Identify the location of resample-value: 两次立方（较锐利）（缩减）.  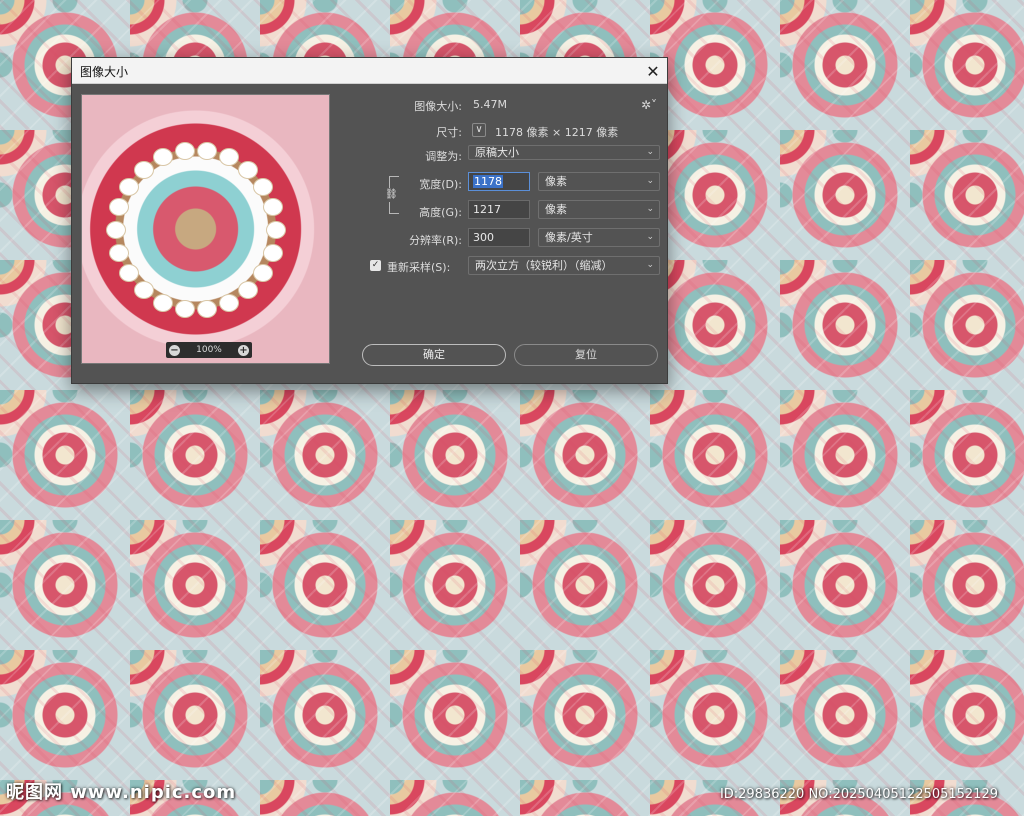
(544, 265).